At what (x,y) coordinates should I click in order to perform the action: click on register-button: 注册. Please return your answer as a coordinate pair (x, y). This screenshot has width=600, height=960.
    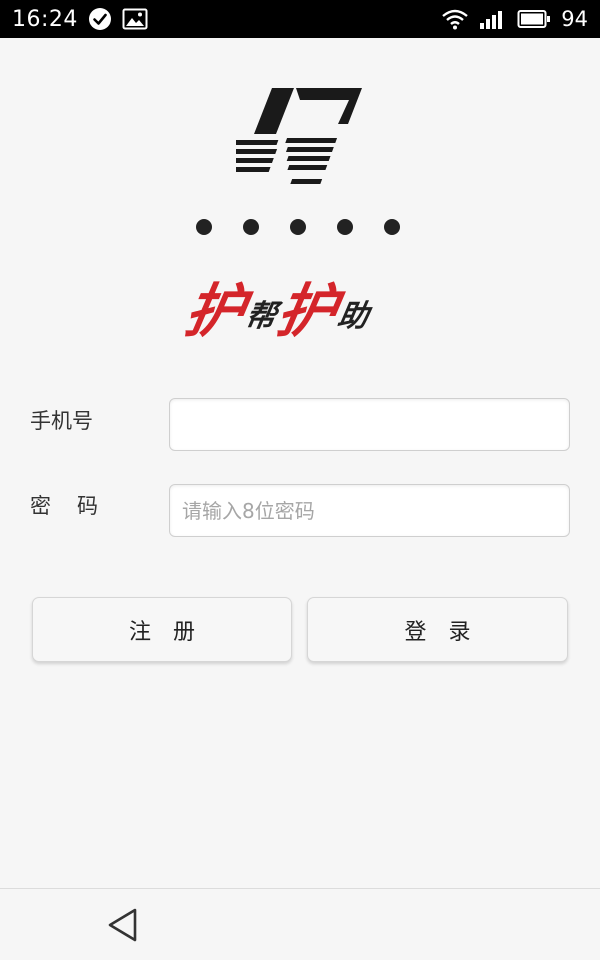
    Looking at the image, I should click on (162, 629).